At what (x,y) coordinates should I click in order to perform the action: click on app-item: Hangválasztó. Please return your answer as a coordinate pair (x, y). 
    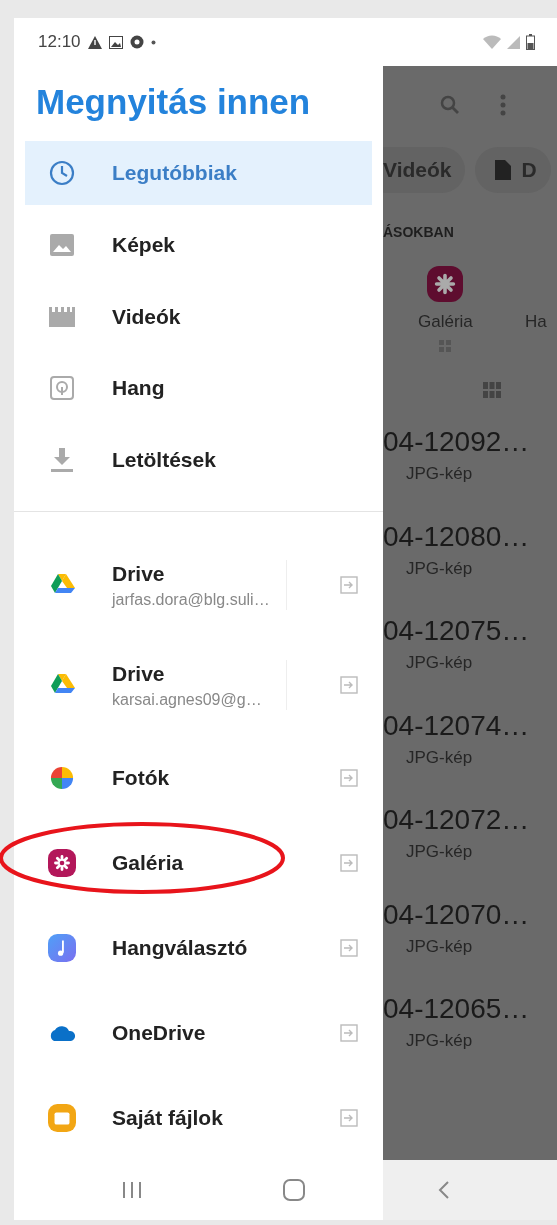
    Looking at the image, I should click on (198, 948).